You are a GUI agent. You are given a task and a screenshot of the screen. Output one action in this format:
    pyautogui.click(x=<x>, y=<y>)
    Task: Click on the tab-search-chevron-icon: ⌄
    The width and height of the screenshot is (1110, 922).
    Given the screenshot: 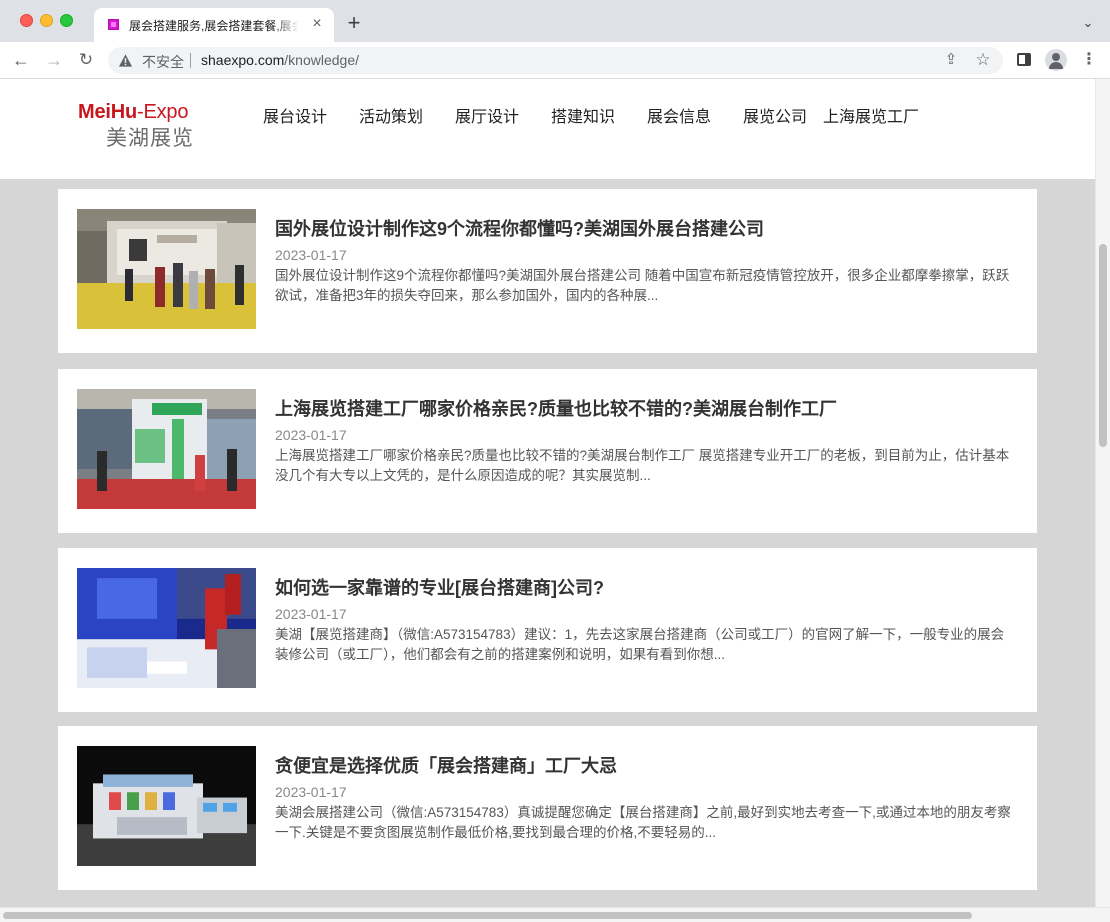 What is the action you would take?
    pyautogui.click(x=1088, y=23)
    